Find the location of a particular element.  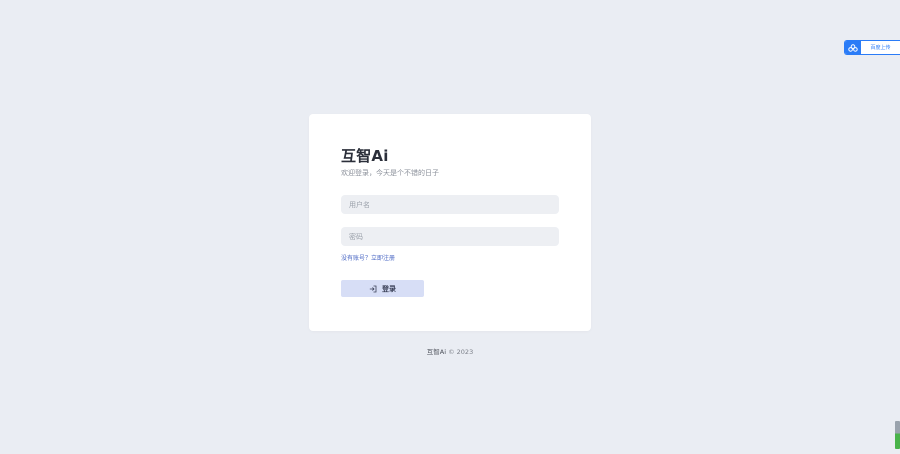

footer-copyright: © 2023 is located at coordinates (460, 352).